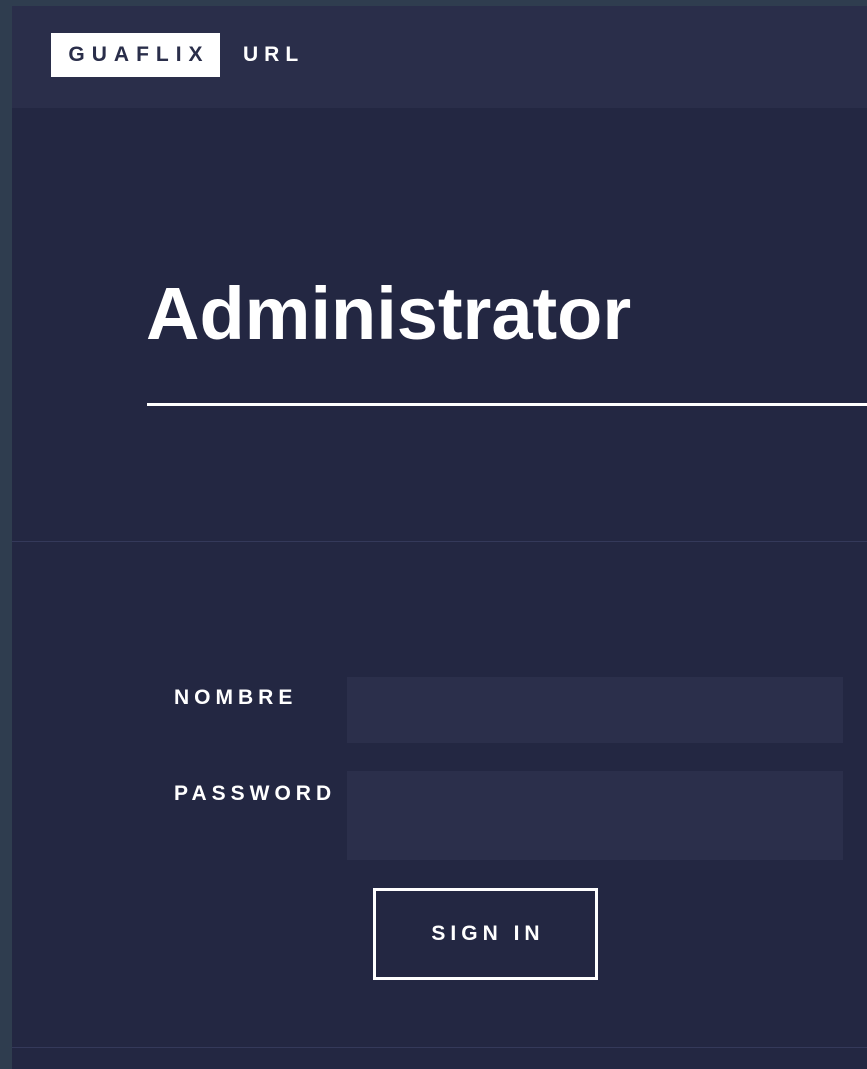  I want to click on brand-logo: GUAFLIX, so click(135, 55).